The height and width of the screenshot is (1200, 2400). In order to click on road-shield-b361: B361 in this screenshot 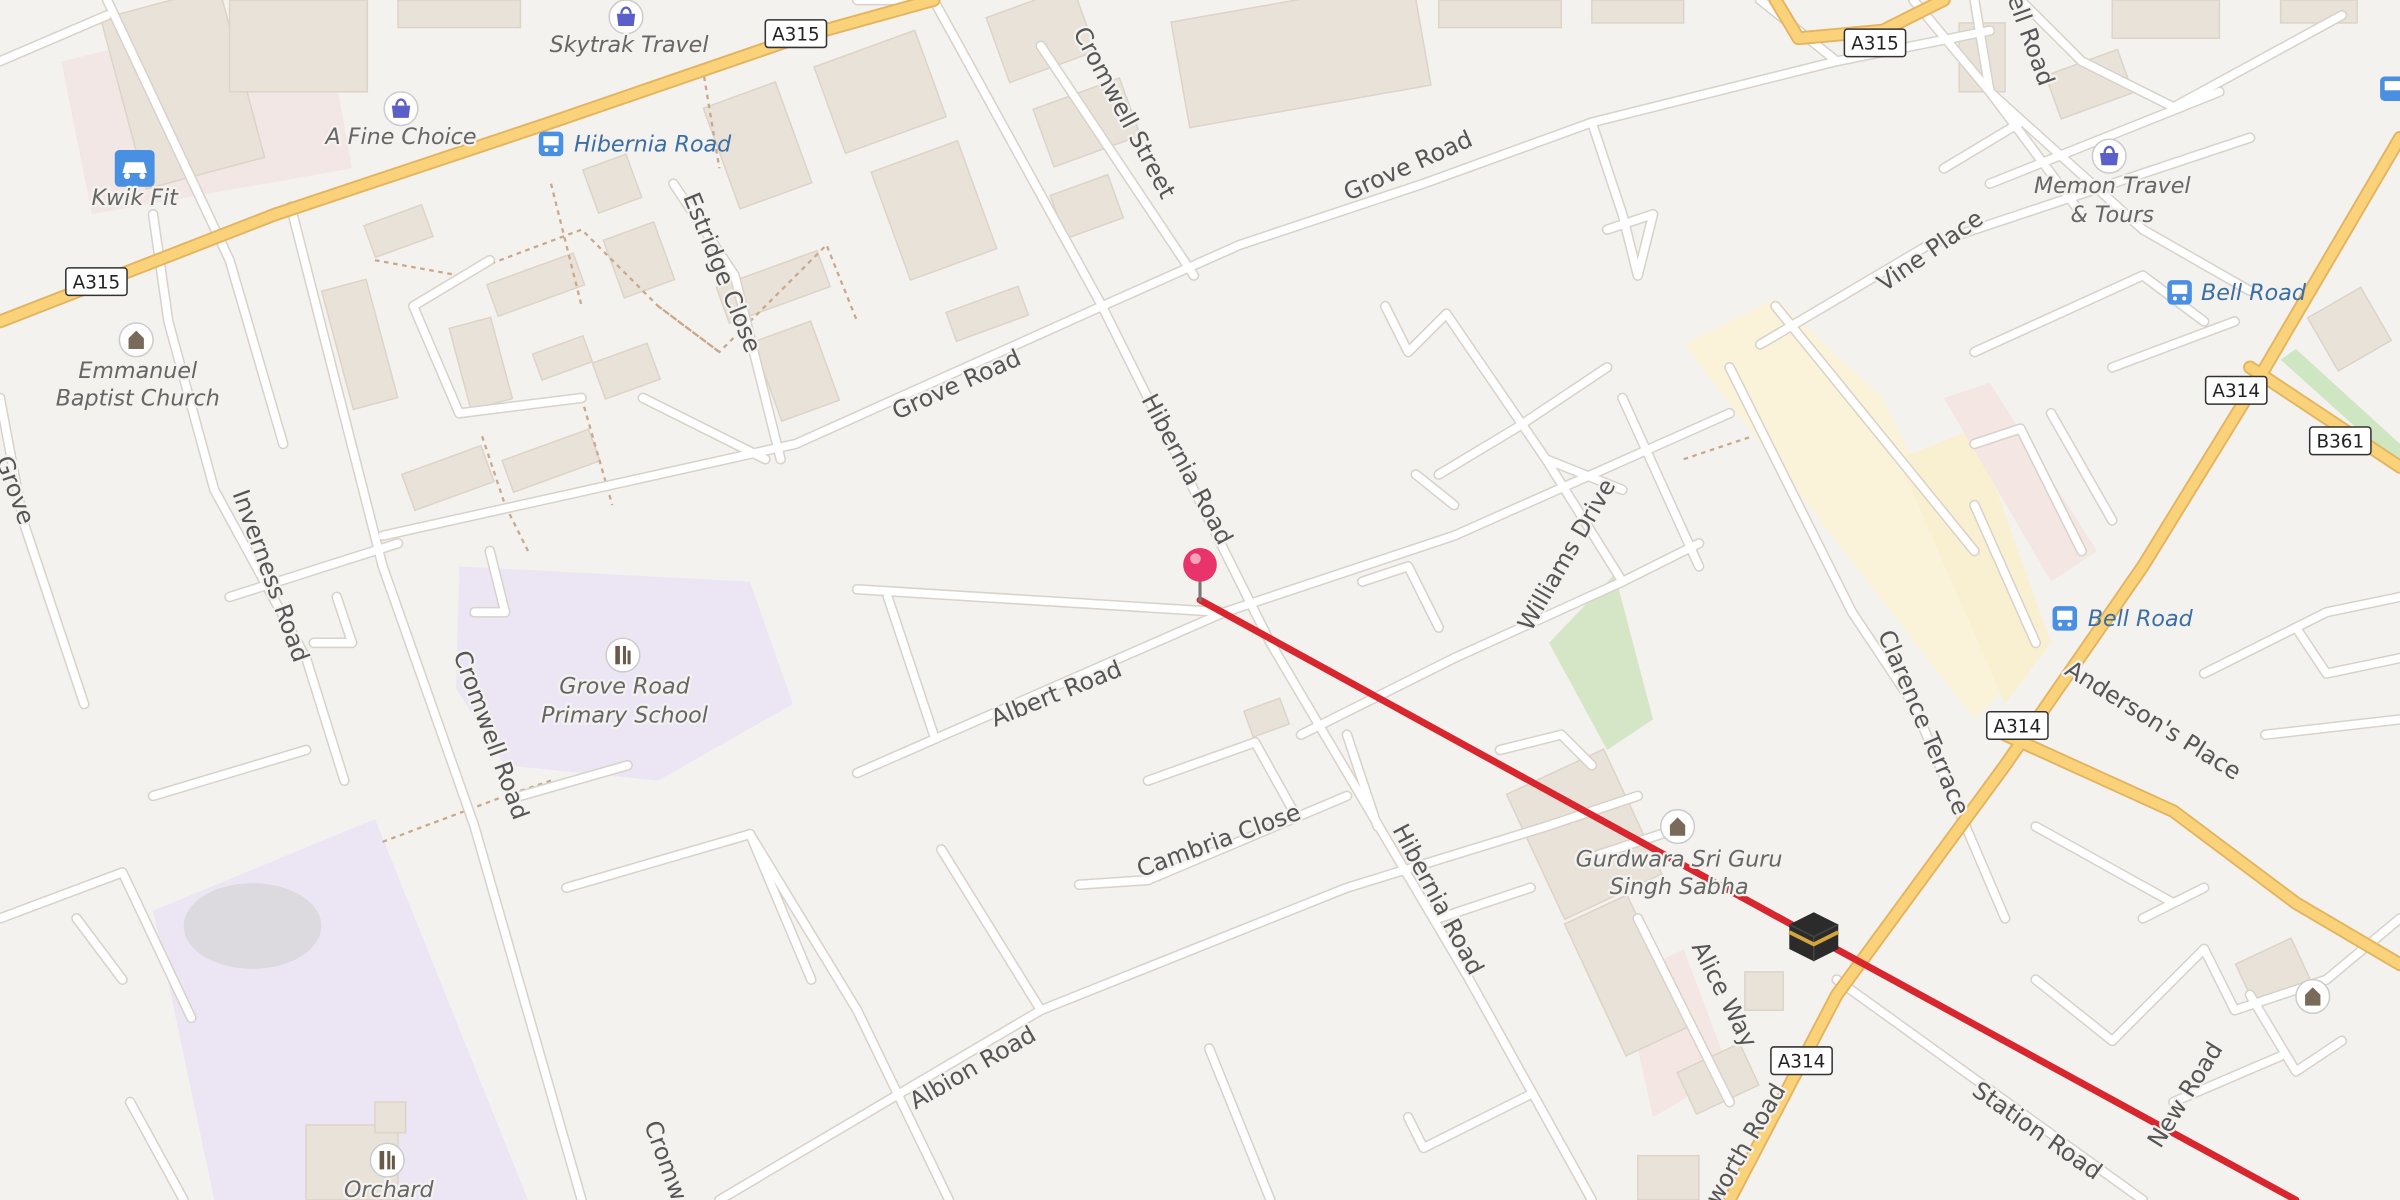, I will do `click(2340, 441)`.